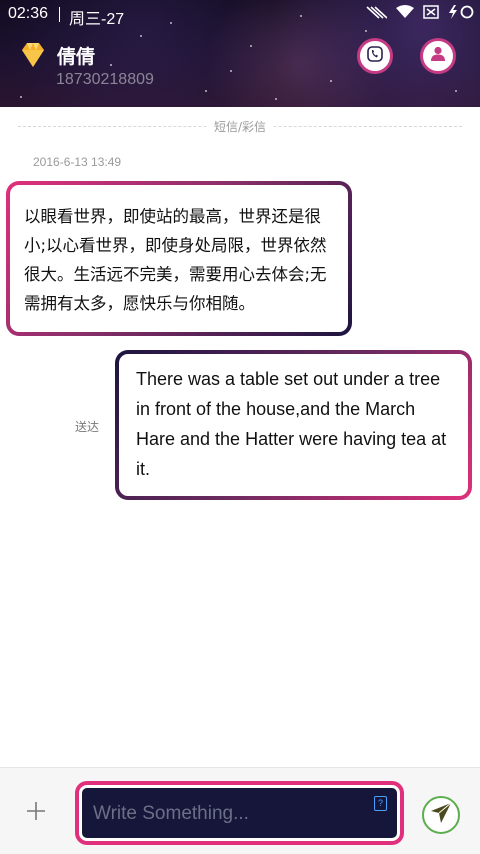  Describe the element at coordinates (28, 13) in the screenshot. I see `status-time: 02:36` at that location.